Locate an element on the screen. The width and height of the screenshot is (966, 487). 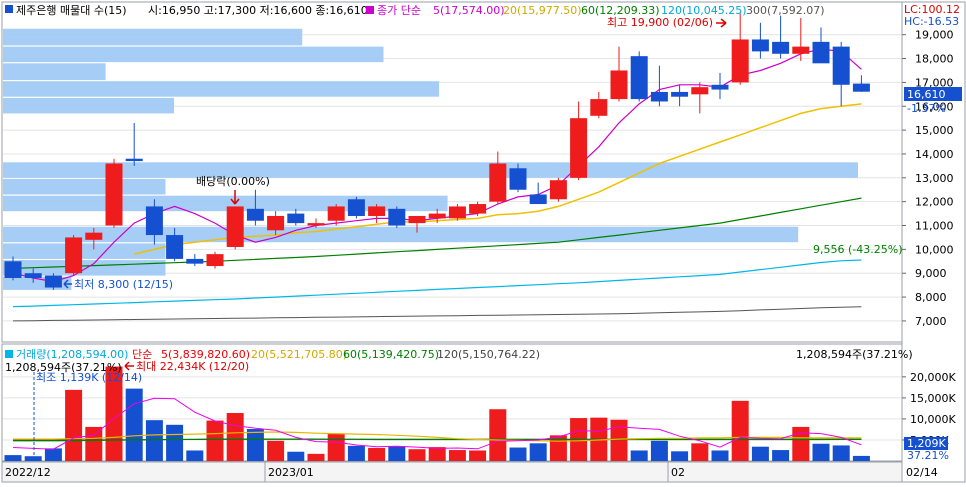
price-tick-label: 8,000 is located at coordinates (931, 297).